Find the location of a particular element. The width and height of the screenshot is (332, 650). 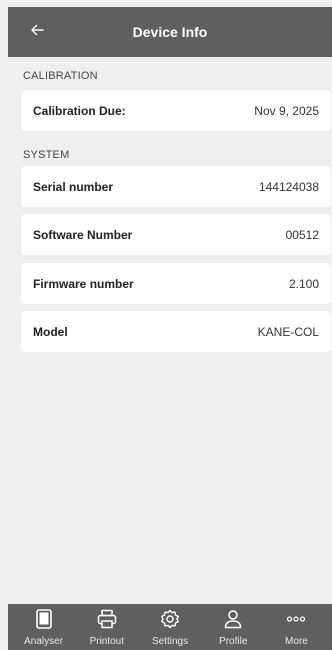

tab-printout: Printout is located at coordinates (106, 627).